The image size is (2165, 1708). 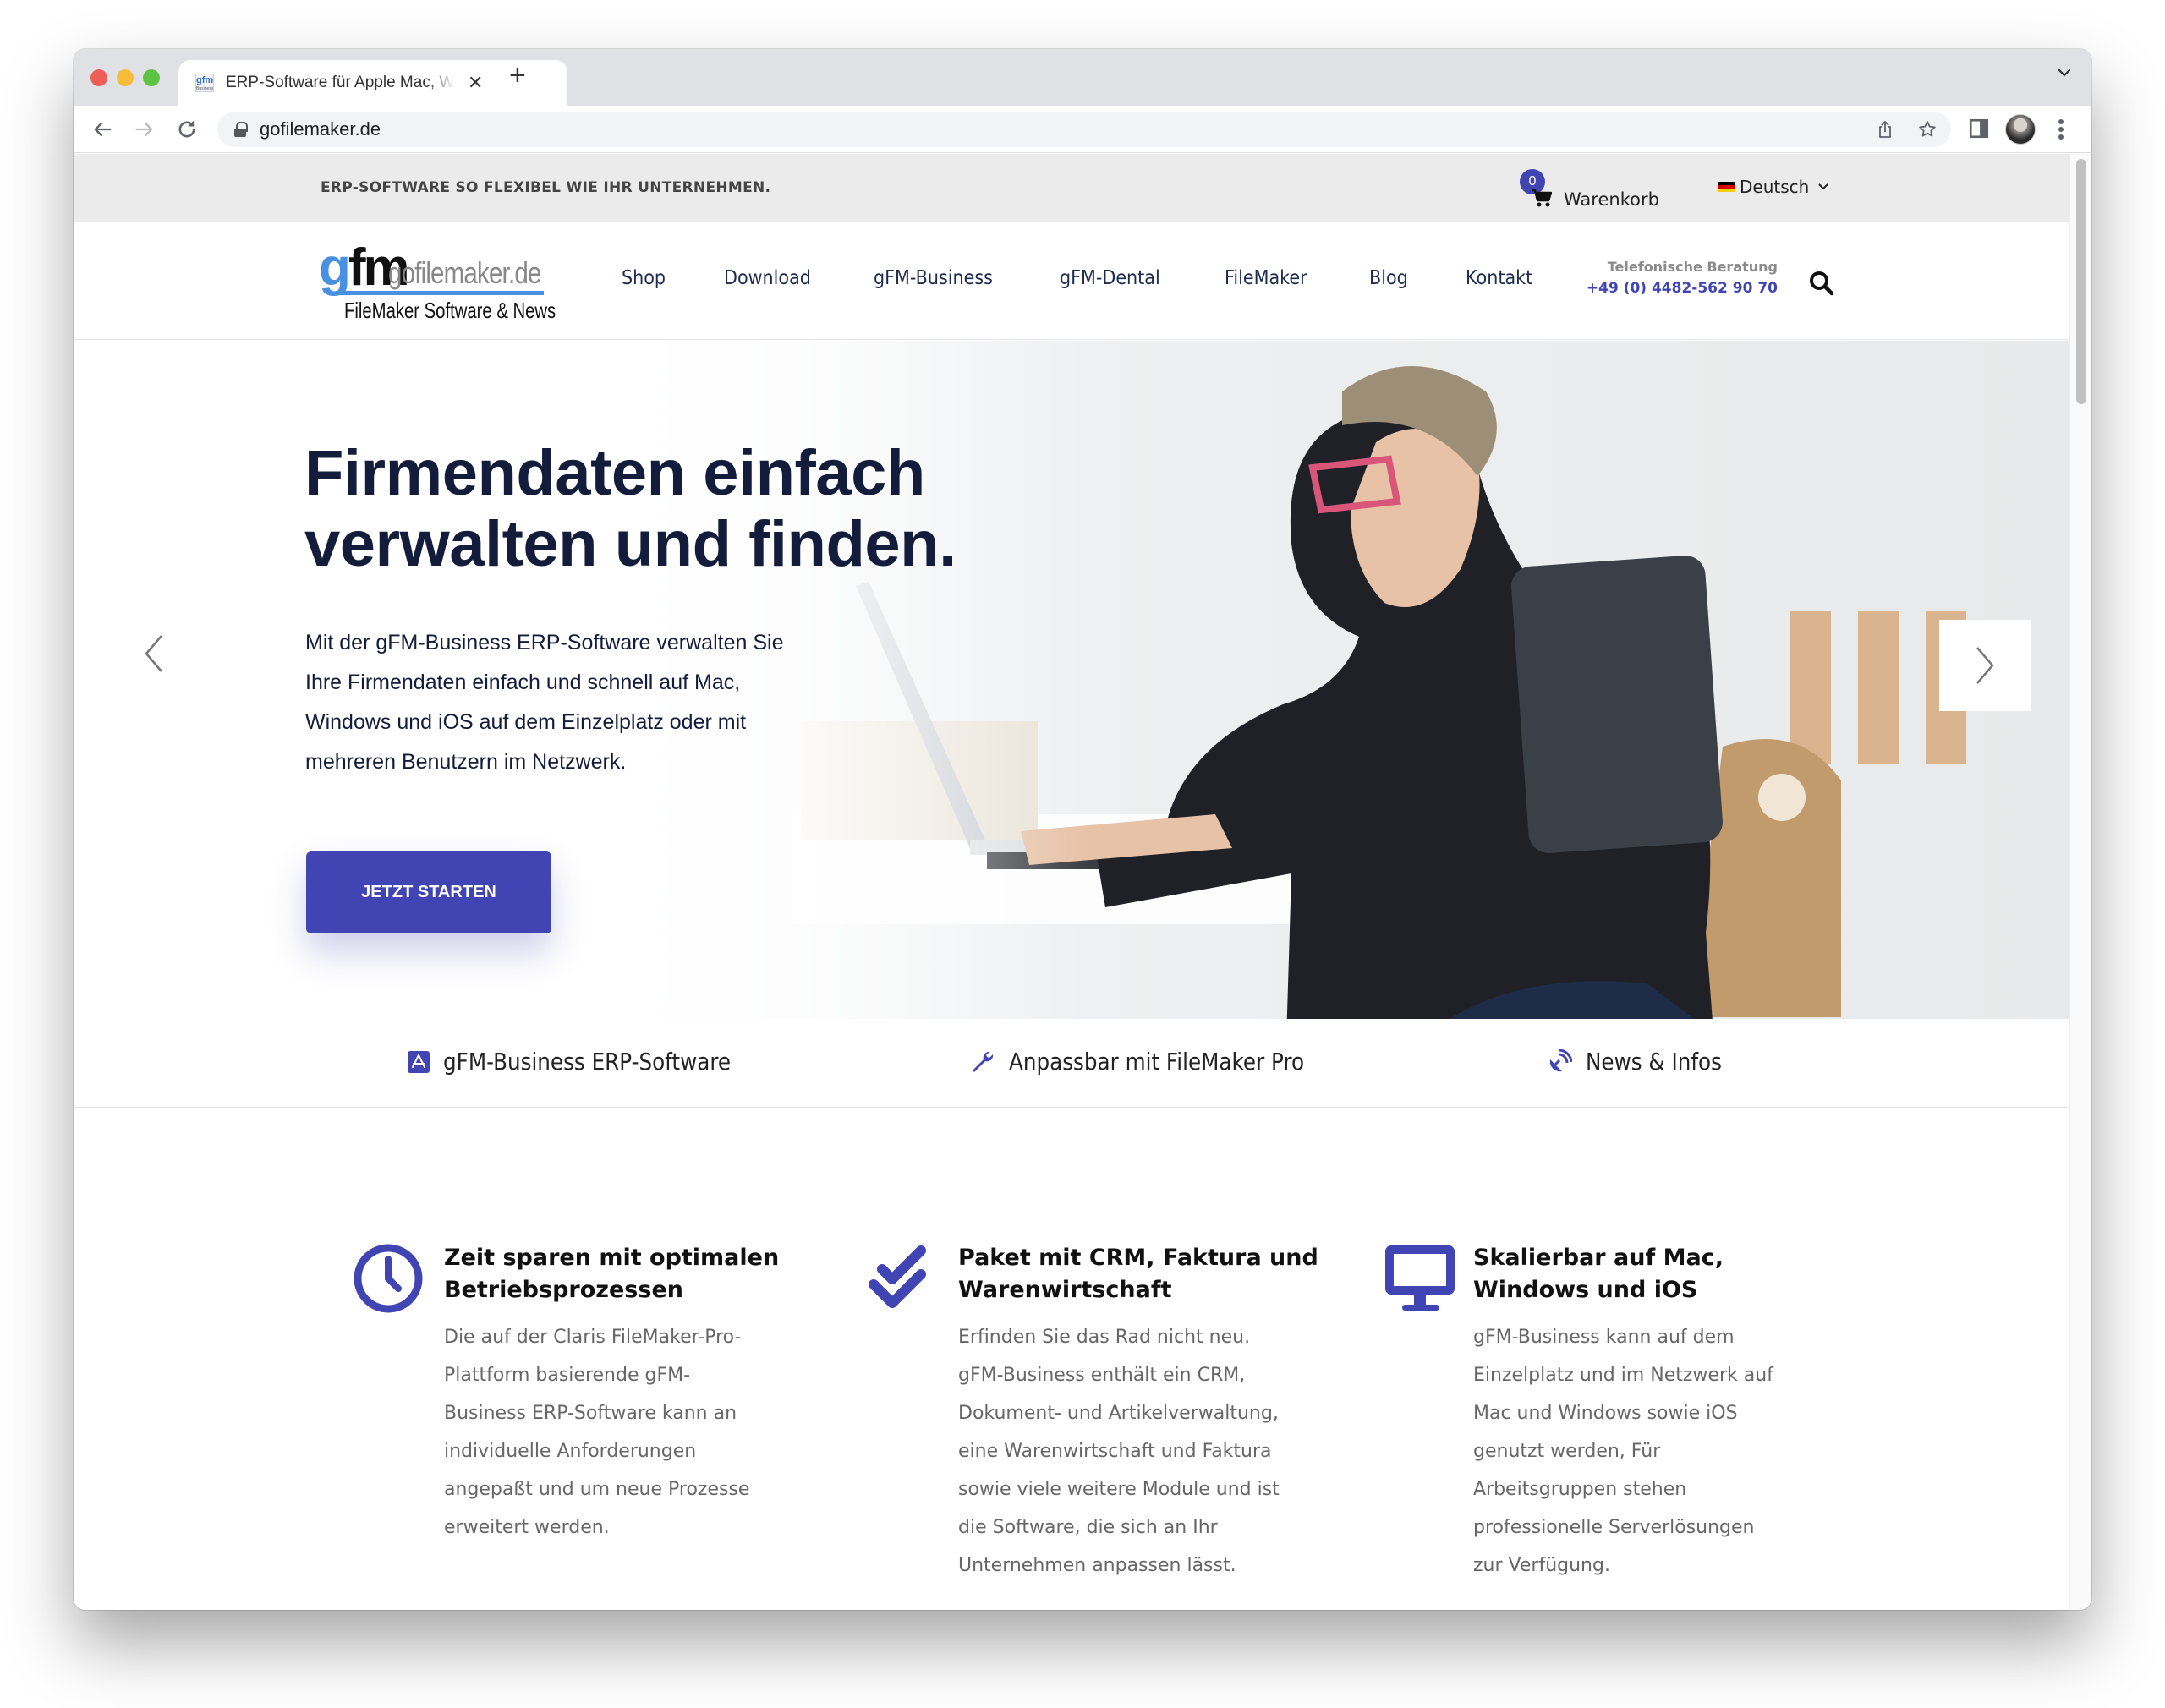 I want to click on language-selector: Deutsch, so click(x=1773, y=187).